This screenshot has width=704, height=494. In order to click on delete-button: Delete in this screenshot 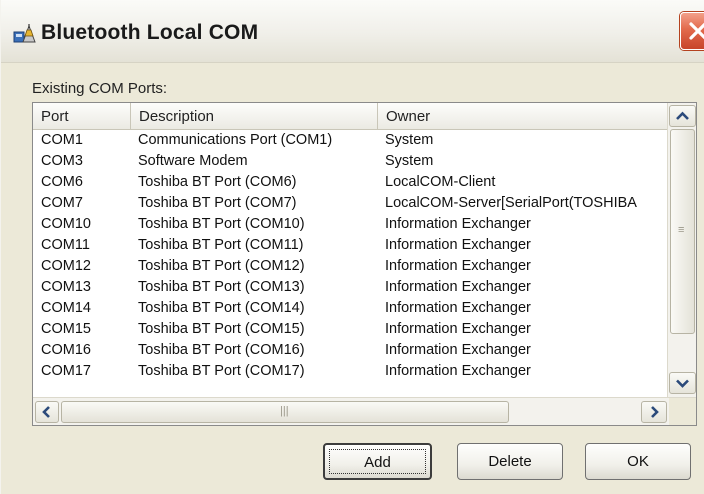, I will do `click(510, 461)`.